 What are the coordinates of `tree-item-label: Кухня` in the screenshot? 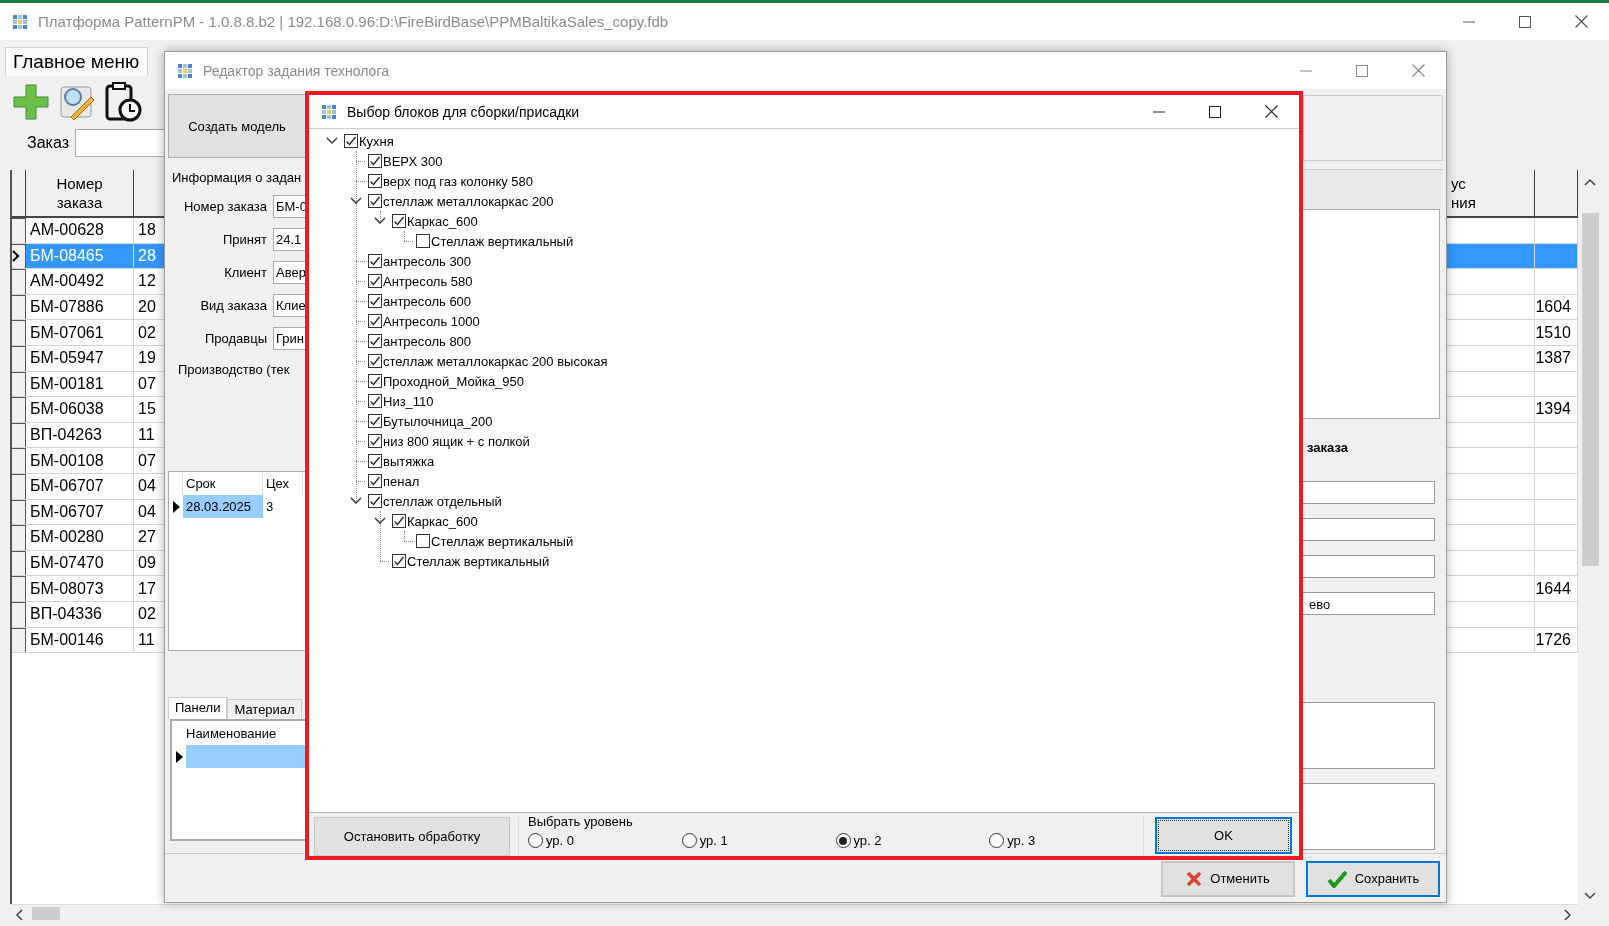 It's located at (376, 141).